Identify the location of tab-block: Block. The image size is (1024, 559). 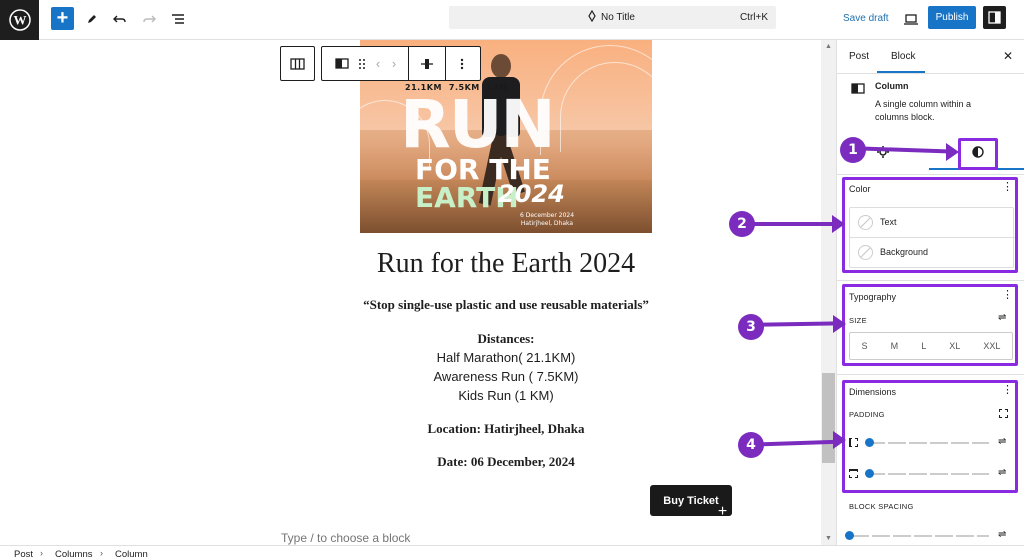
(903, 56).